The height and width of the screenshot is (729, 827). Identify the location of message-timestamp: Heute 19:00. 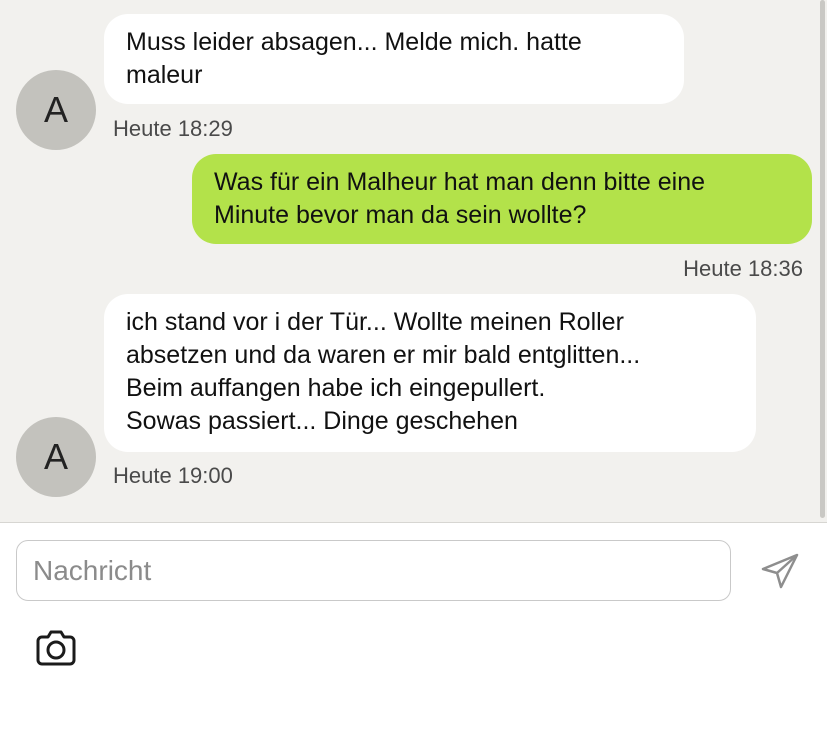
(173, 475).